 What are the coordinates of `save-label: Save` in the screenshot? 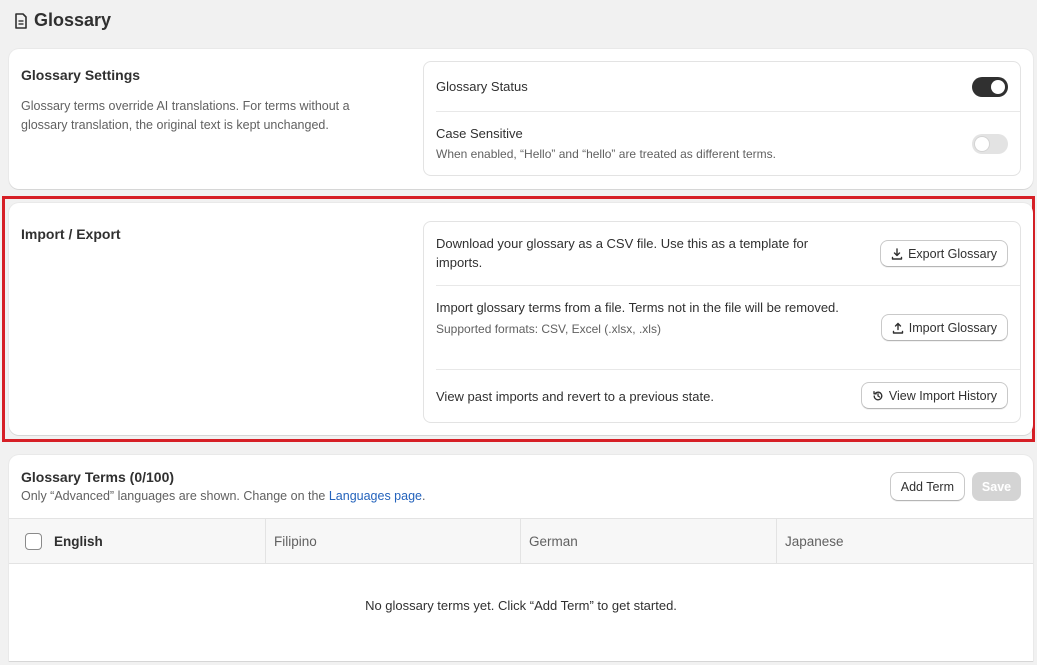 It's located at (996, 486).